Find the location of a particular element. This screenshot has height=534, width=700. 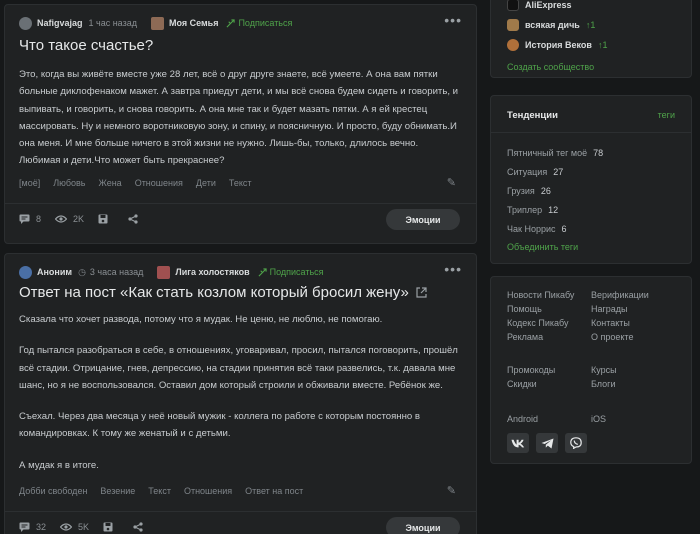

community-label: История Веков is located at coordinates (558, 45).